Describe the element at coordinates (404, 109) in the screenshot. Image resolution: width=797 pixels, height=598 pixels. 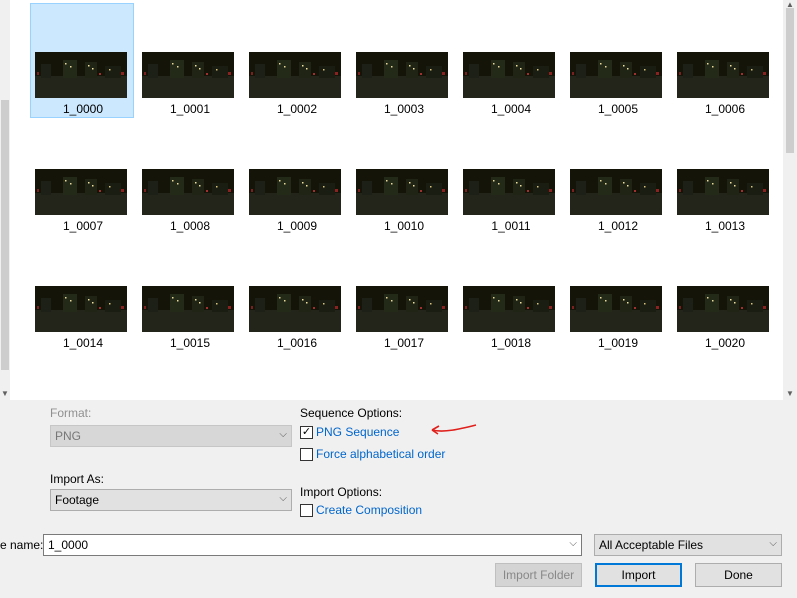
I see `file-name: 1_0003` at that location.